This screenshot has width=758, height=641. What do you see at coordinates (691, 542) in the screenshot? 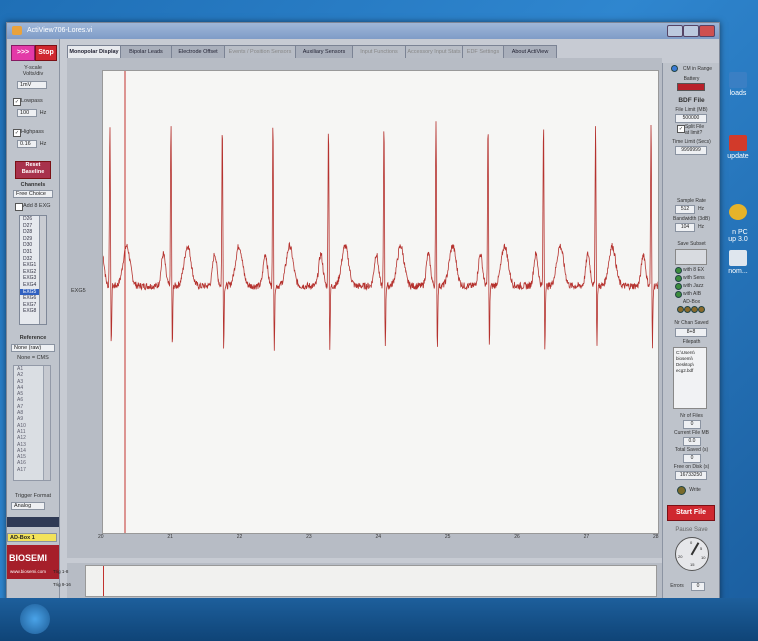
I see `dial-label-0: 0` at bounding box center [691, 542].